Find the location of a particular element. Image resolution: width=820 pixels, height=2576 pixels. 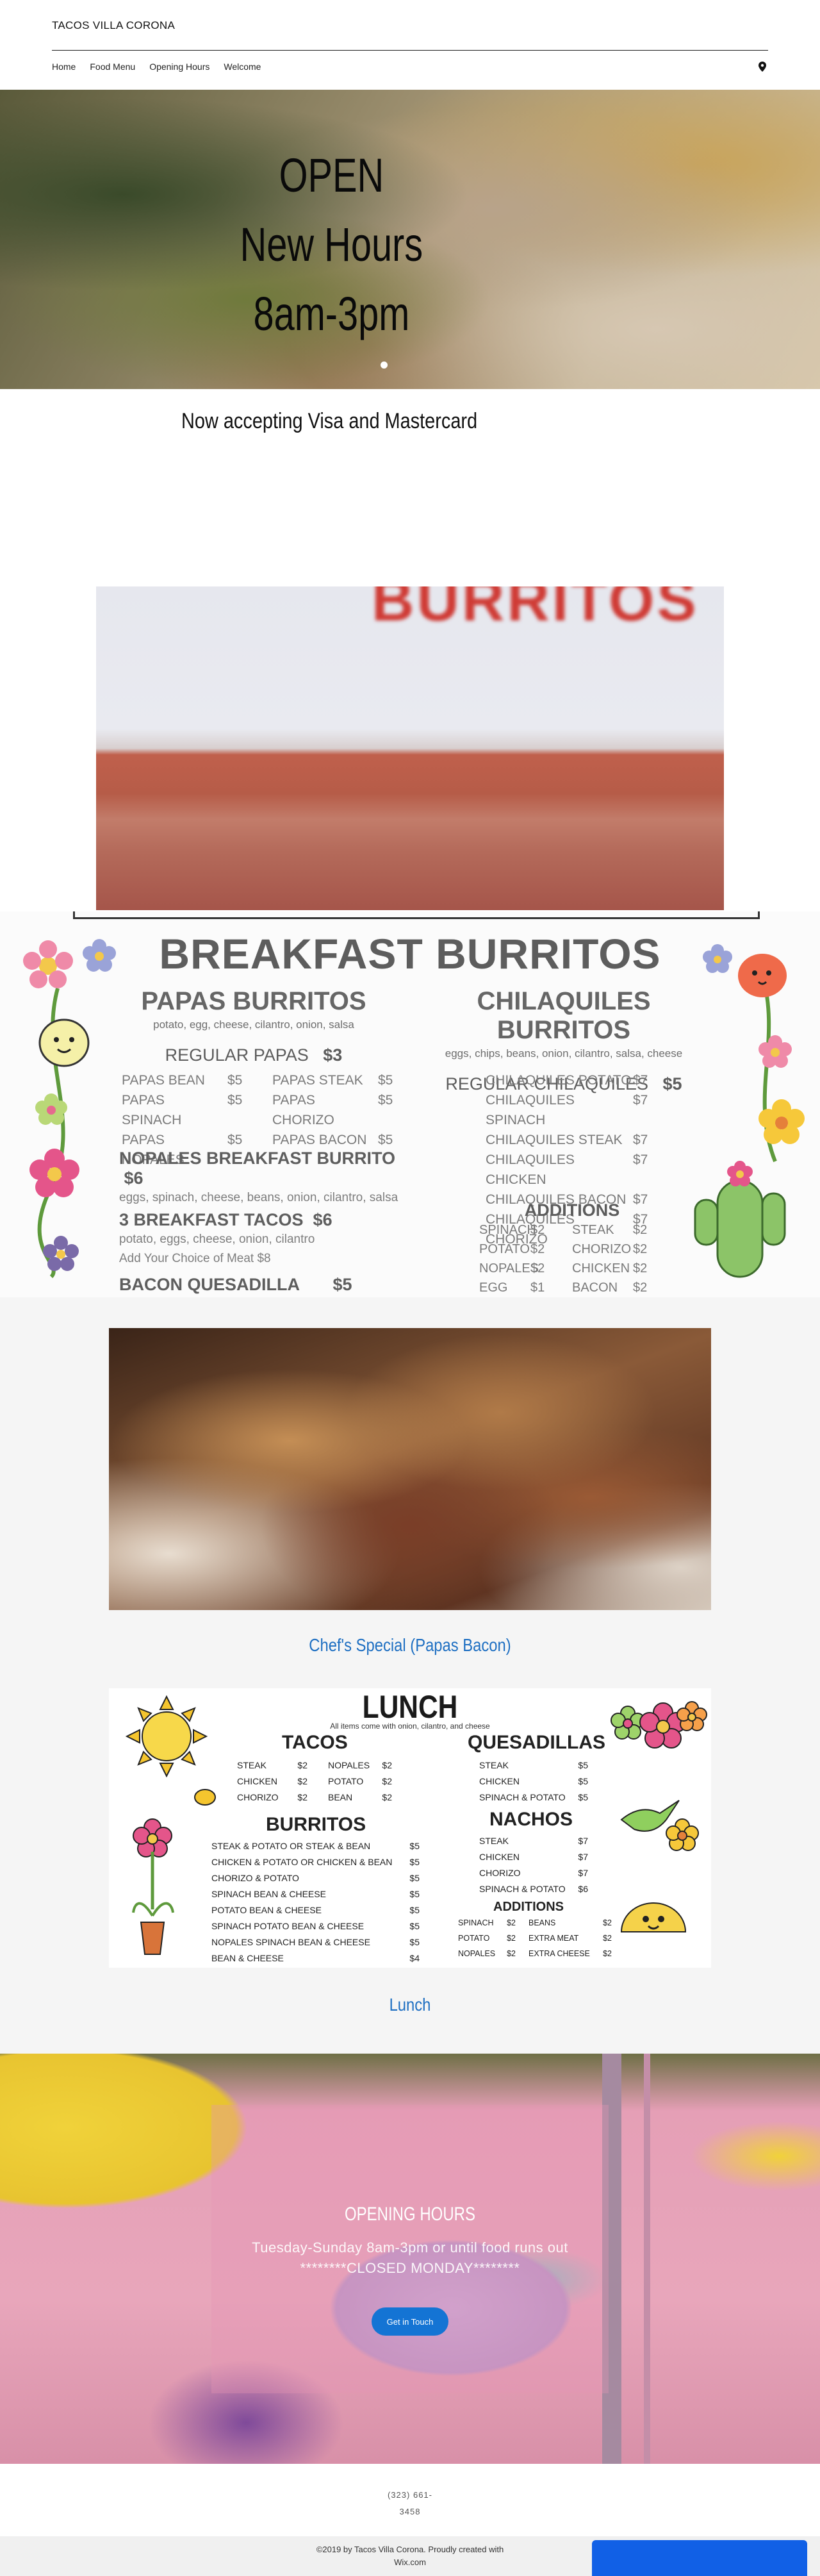

sign-lettering: BURRITOS is located at coordinates (535, 609).